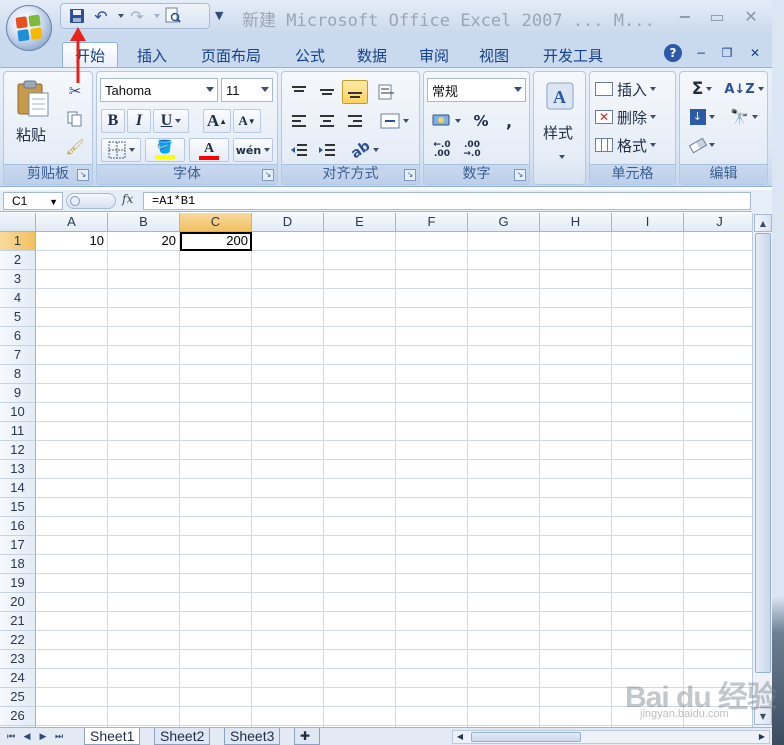 The width and height of the screenshot is (784, 745). I want to click on cell-h23, so click(576, 659).